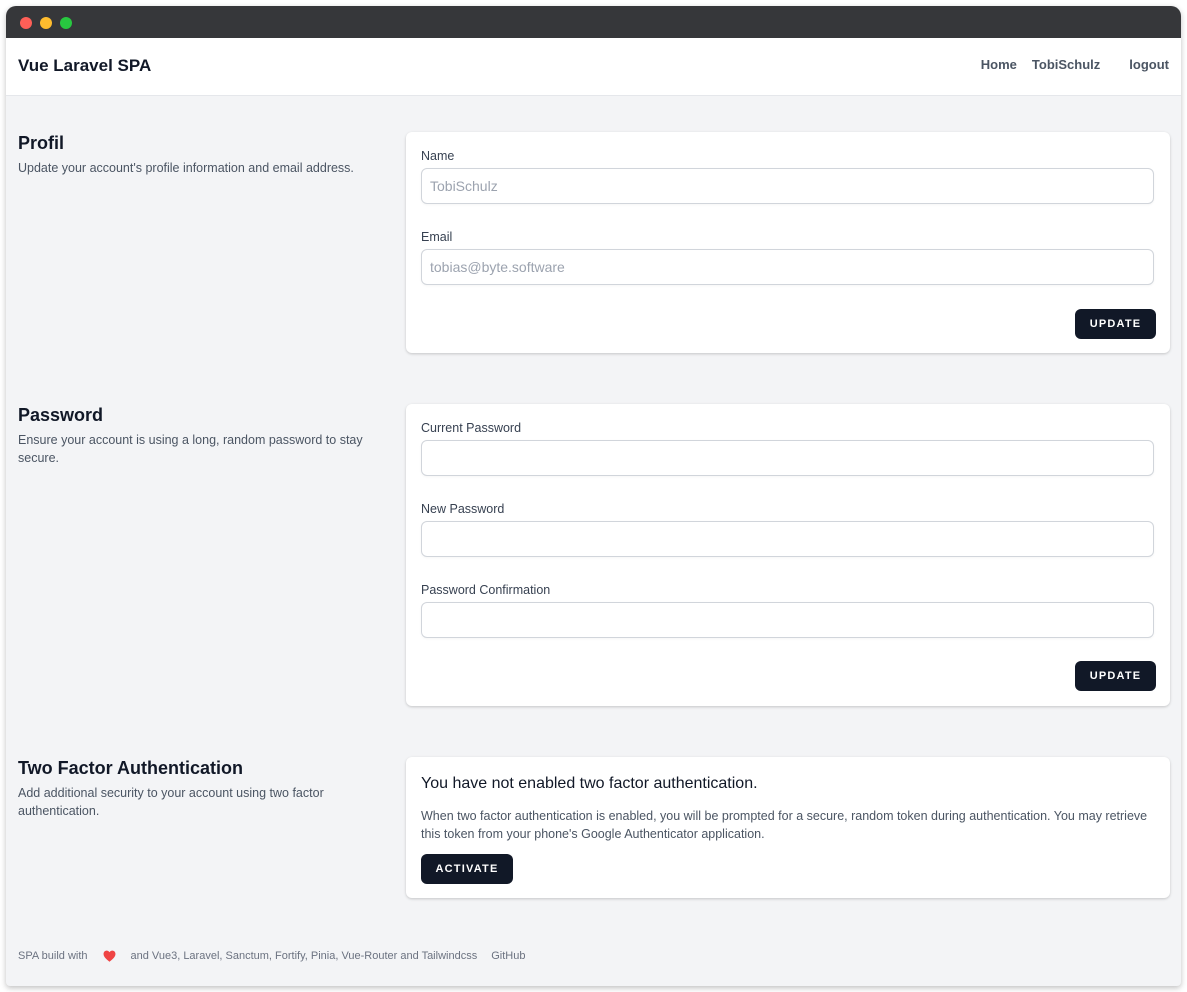 The image size is (1187, 992). I want to click on password-update-button: UPDATE, so click(1115, 676).